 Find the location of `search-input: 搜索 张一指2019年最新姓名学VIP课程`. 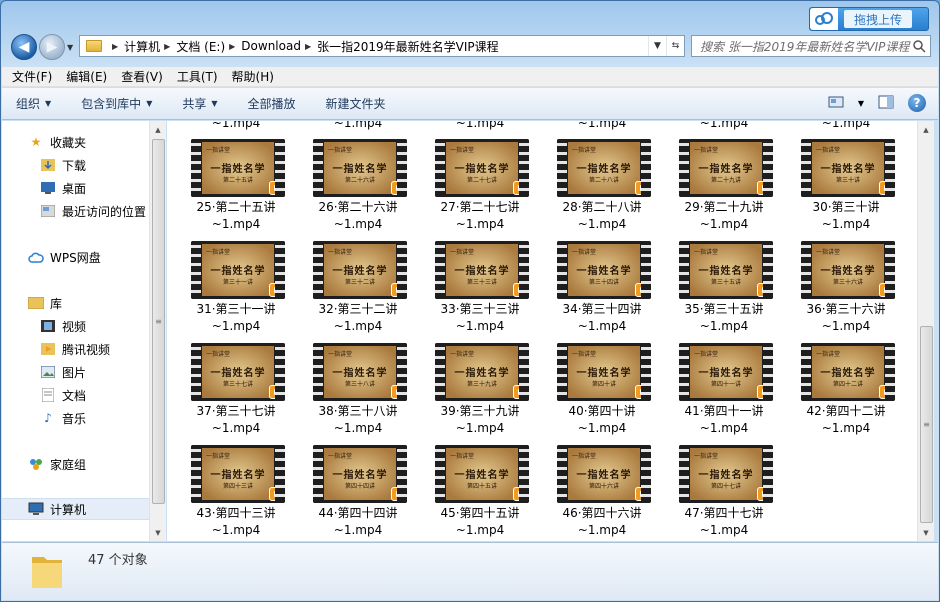

search-input: 搜索 张一指2019年最新姓名学VIP课程 is located at coordinates (811, 46).